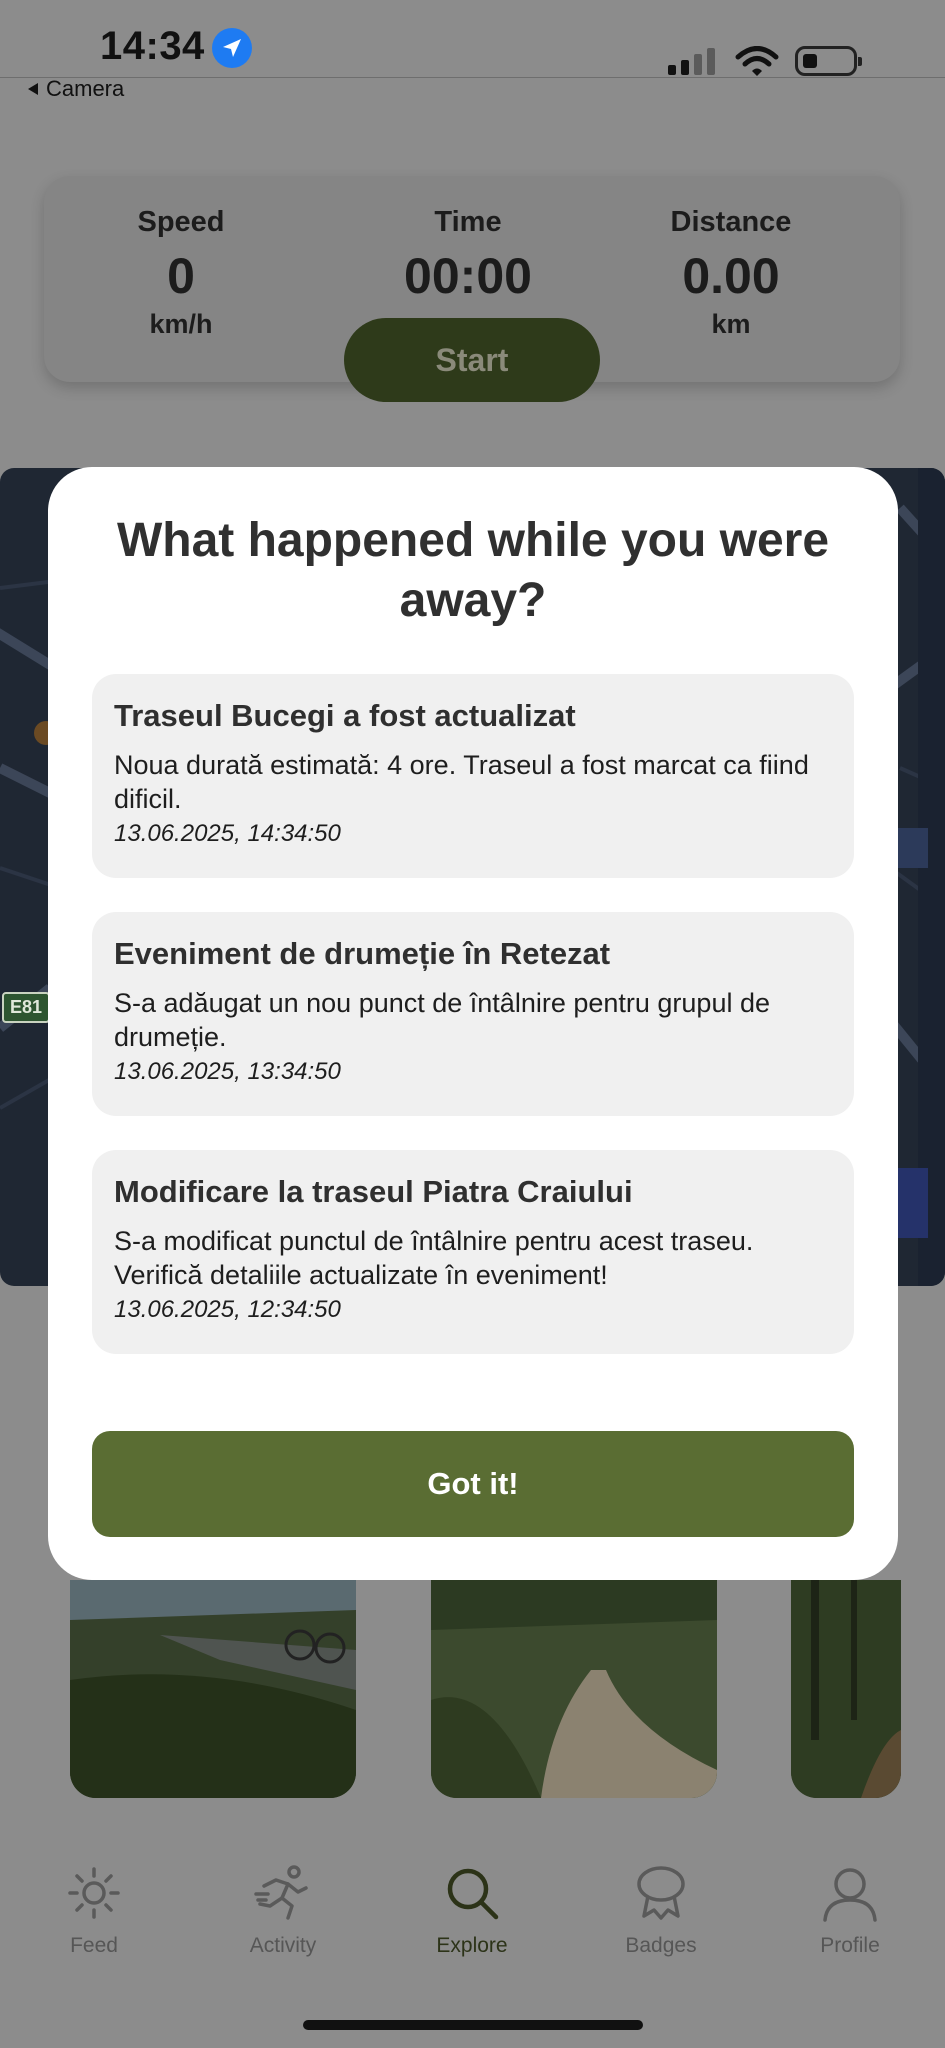 This screenshot has height=2048, width=945. I want to click on home-indicator, so click(473, 2025).